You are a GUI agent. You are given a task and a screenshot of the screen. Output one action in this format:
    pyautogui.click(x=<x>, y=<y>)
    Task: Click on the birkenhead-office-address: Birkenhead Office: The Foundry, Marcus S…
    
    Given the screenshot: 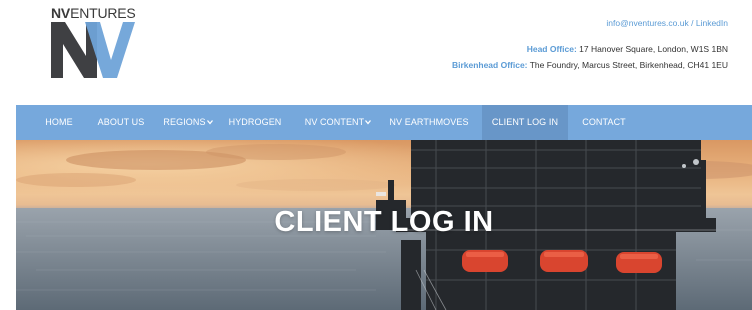 What is the action you would take?
    pyautogui.click(x=590, y=65)
    